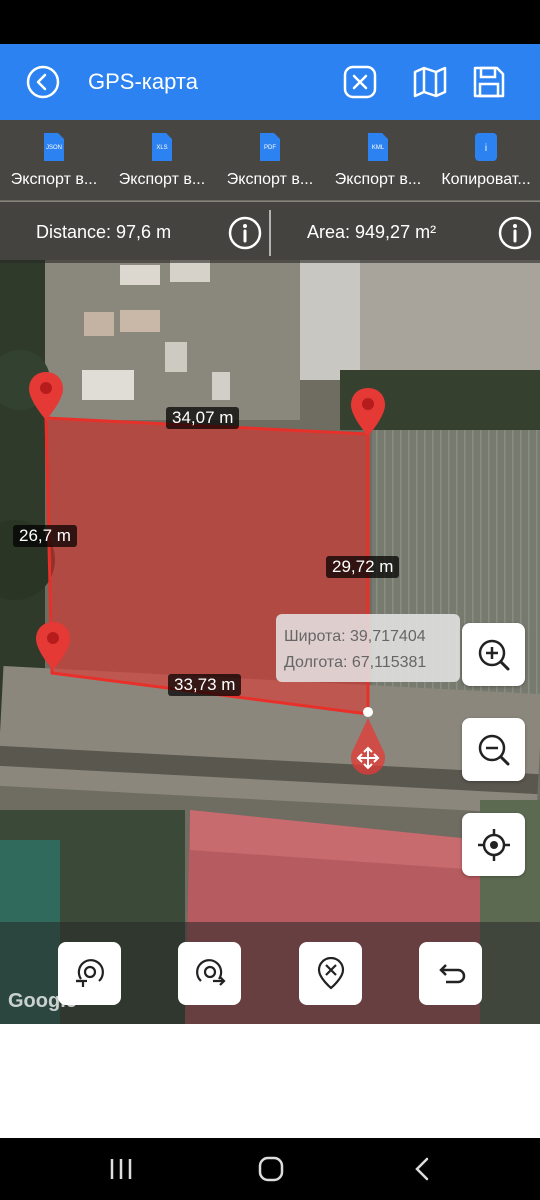  I want to click on divider, so click(270, 233).